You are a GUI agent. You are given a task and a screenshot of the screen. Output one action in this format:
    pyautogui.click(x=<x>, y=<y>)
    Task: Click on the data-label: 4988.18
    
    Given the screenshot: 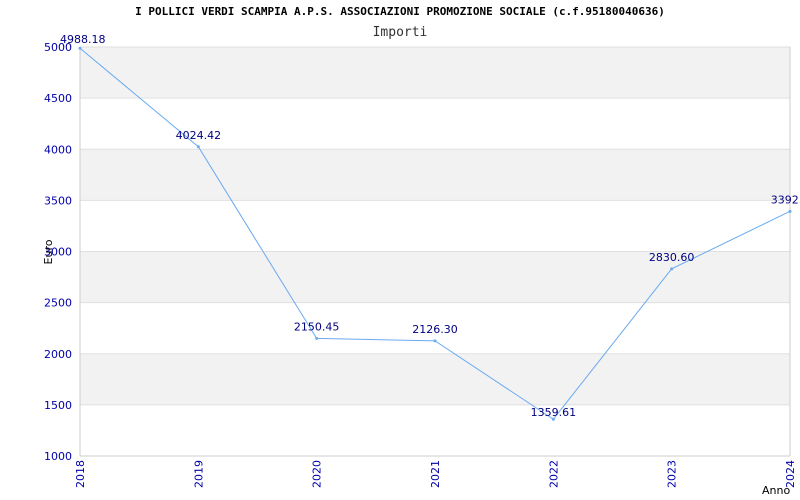 What is the action you would take?
    pyautogui.click(x=83, y=39)
    